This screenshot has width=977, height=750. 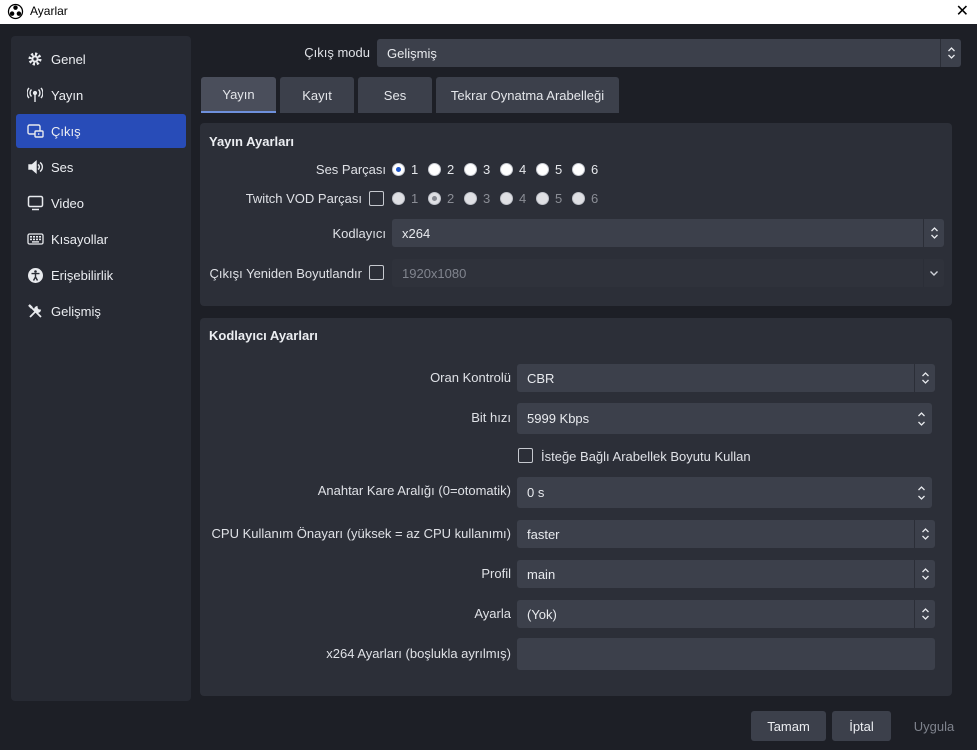 I want to click on audio-track-num: 2, so click(x=451, y=169).